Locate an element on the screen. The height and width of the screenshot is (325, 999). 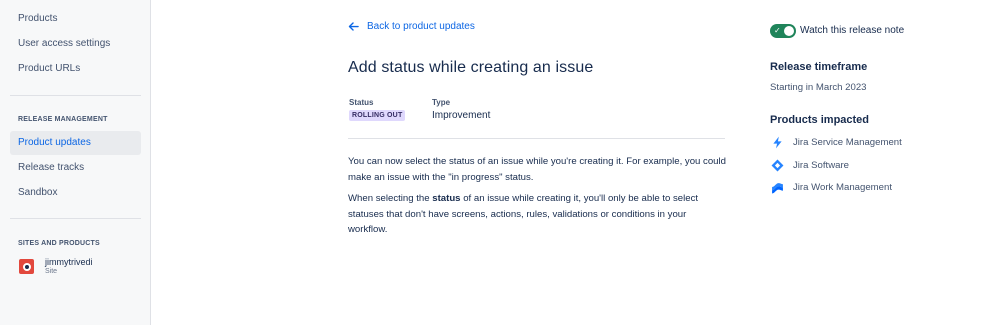
type-label: Type is located at coordinates (441, 102).